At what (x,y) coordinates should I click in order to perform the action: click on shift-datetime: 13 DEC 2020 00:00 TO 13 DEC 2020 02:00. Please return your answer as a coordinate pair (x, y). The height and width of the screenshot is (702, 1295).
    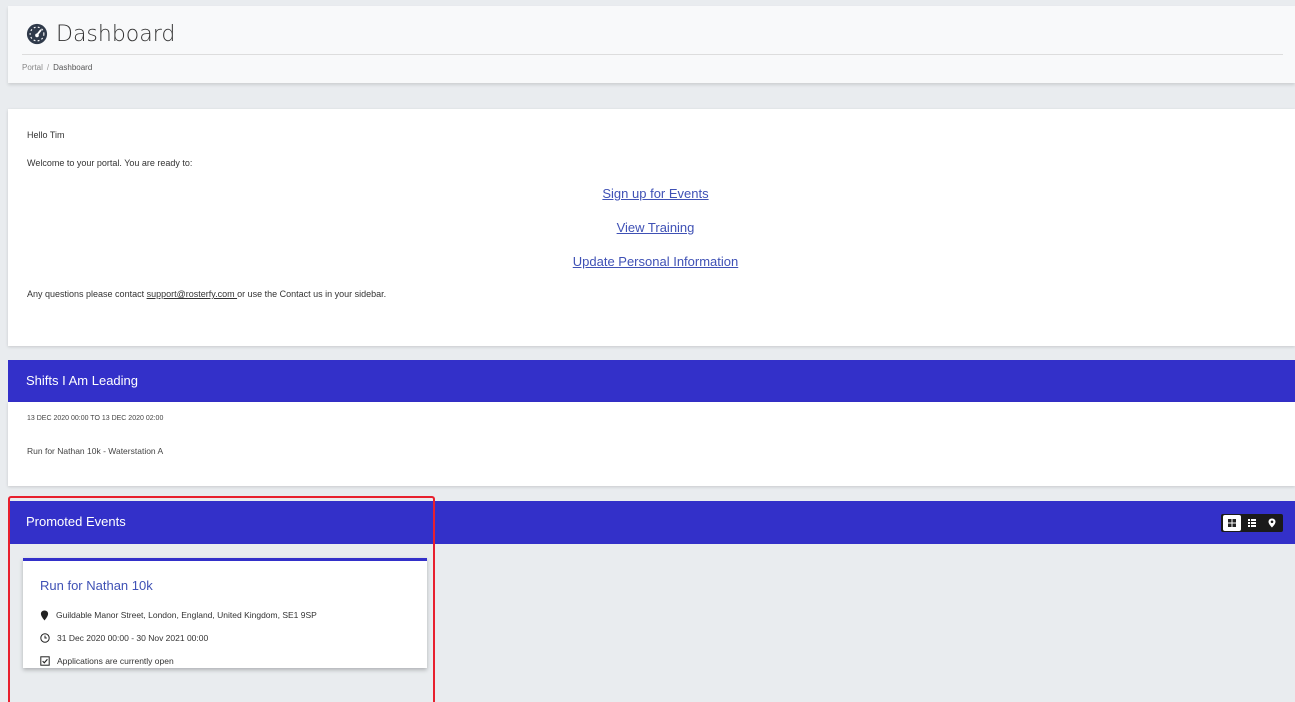
    Looking at the image, I should click on (95, 418).